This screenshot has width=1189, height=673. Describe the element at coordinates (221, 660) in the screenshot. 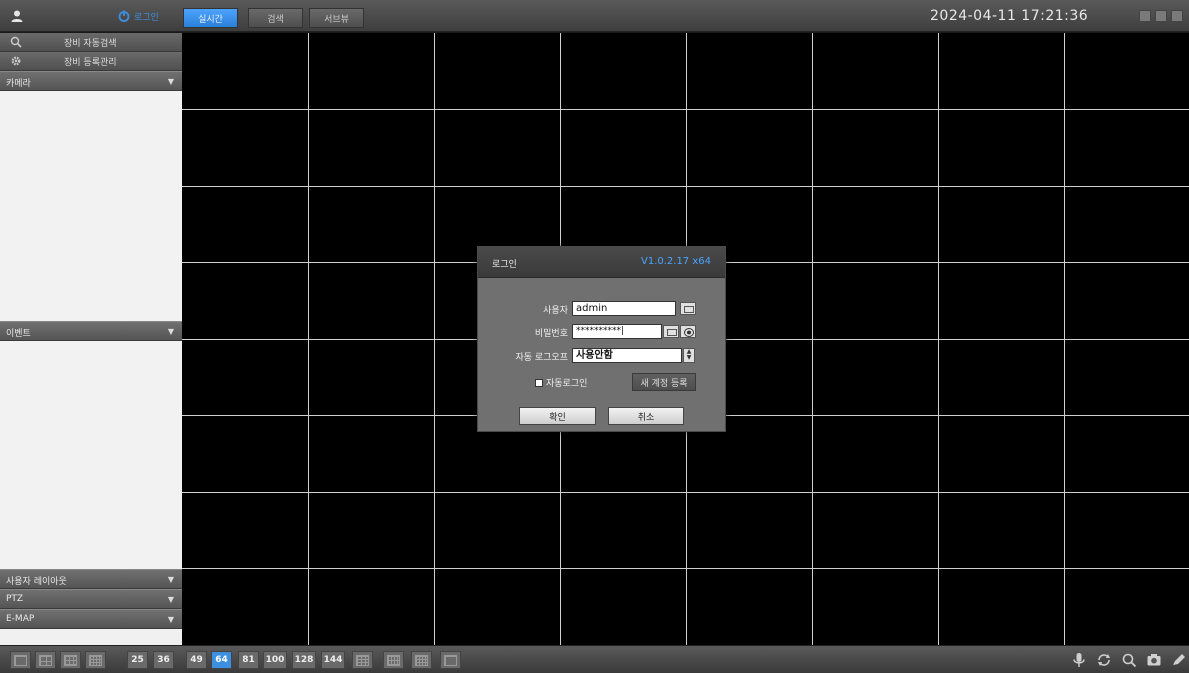

I see `layout-64-button: 64` at that location.